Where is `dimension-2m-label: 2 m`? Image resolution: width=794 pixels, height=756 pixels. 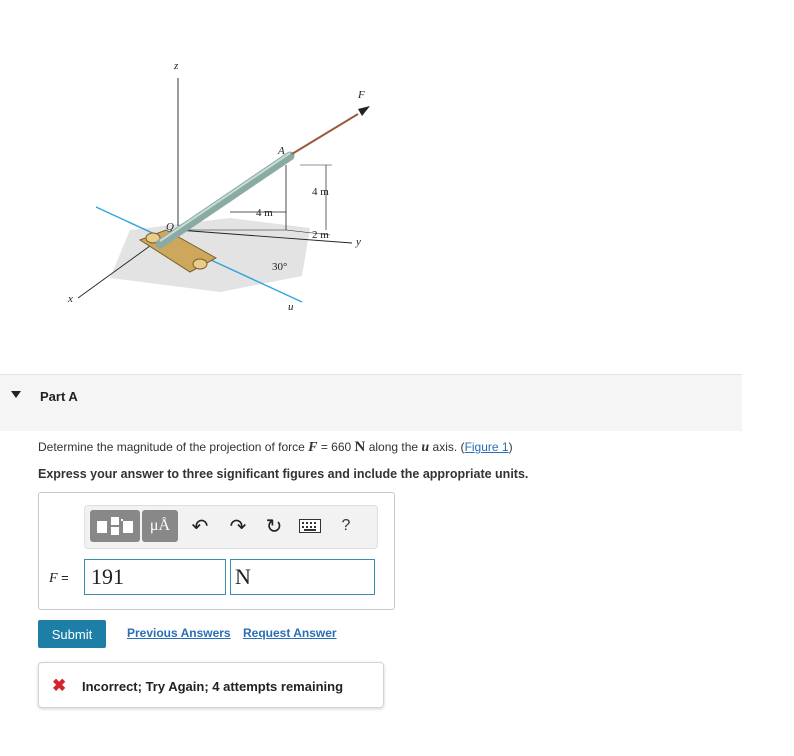 dimension-2m-label: 2 m is located at coordinates (320, 235).